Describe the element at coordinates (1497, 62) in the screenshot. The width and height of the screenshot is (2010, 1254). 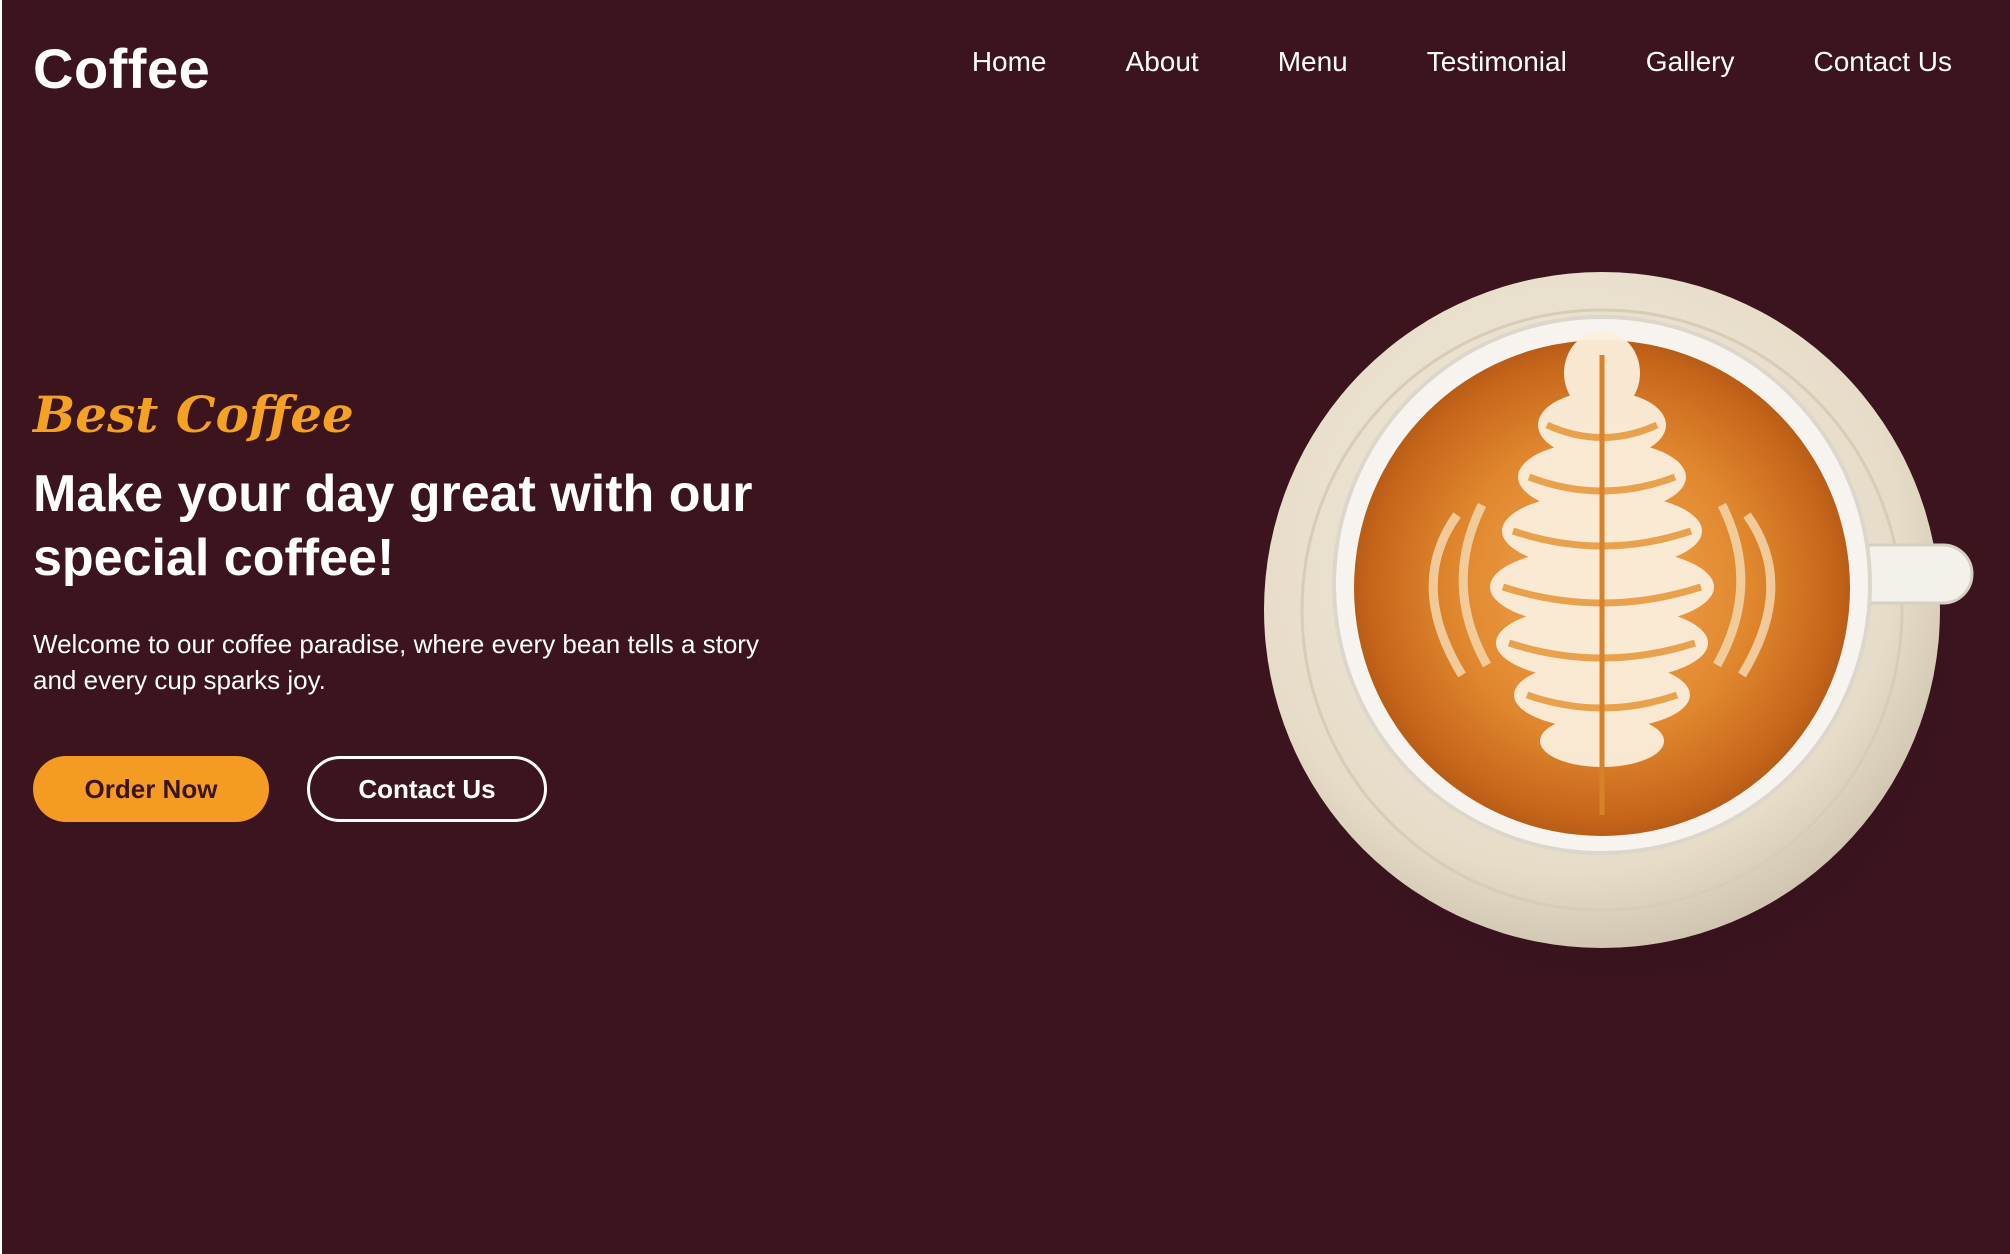
I see `nav-testimonial: Testimonial` at that location.